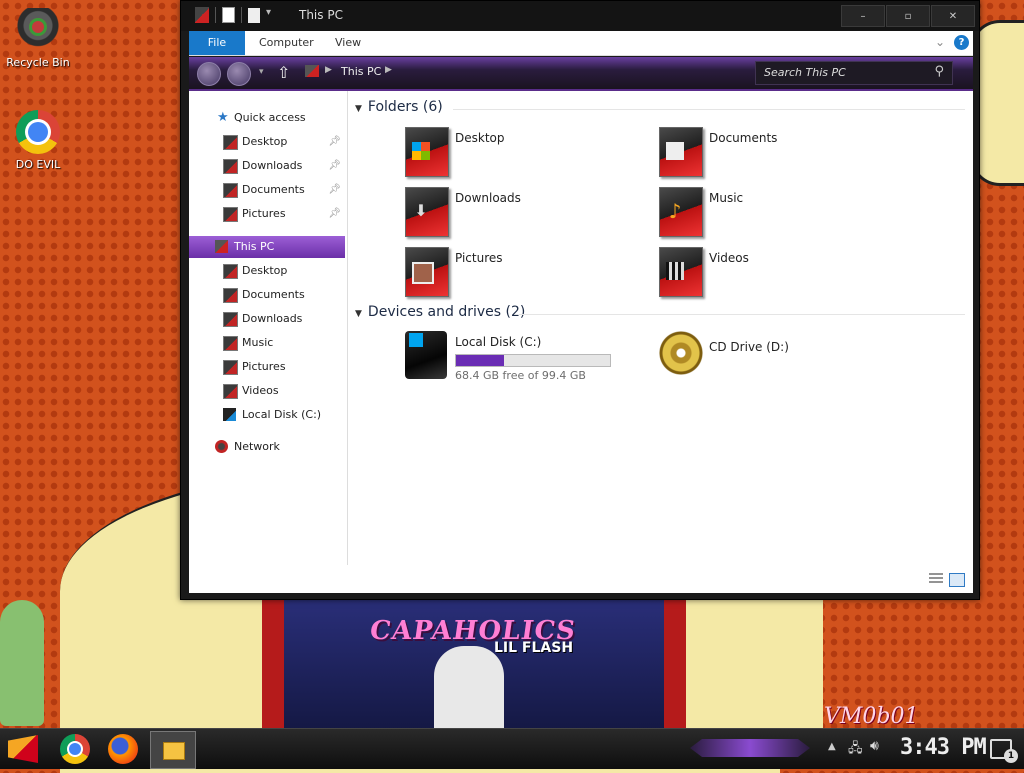 The height and width of the screenshot is (773, 1024). Describe the element at coordinates (832, 746) in the screenshot. I see `show-hidden-icons-icon: ▲` at that location.